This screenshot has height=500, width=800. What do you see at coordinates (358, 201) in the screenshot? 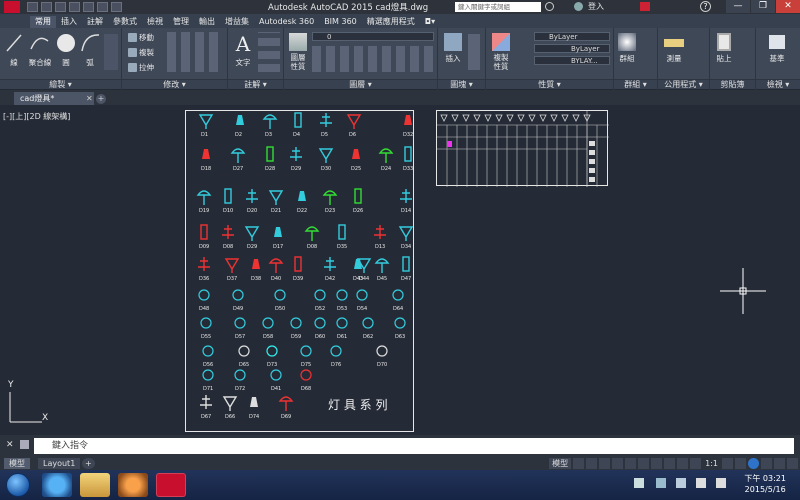
I see `lamp-symbol: D26` at bounding box center [358, 201].